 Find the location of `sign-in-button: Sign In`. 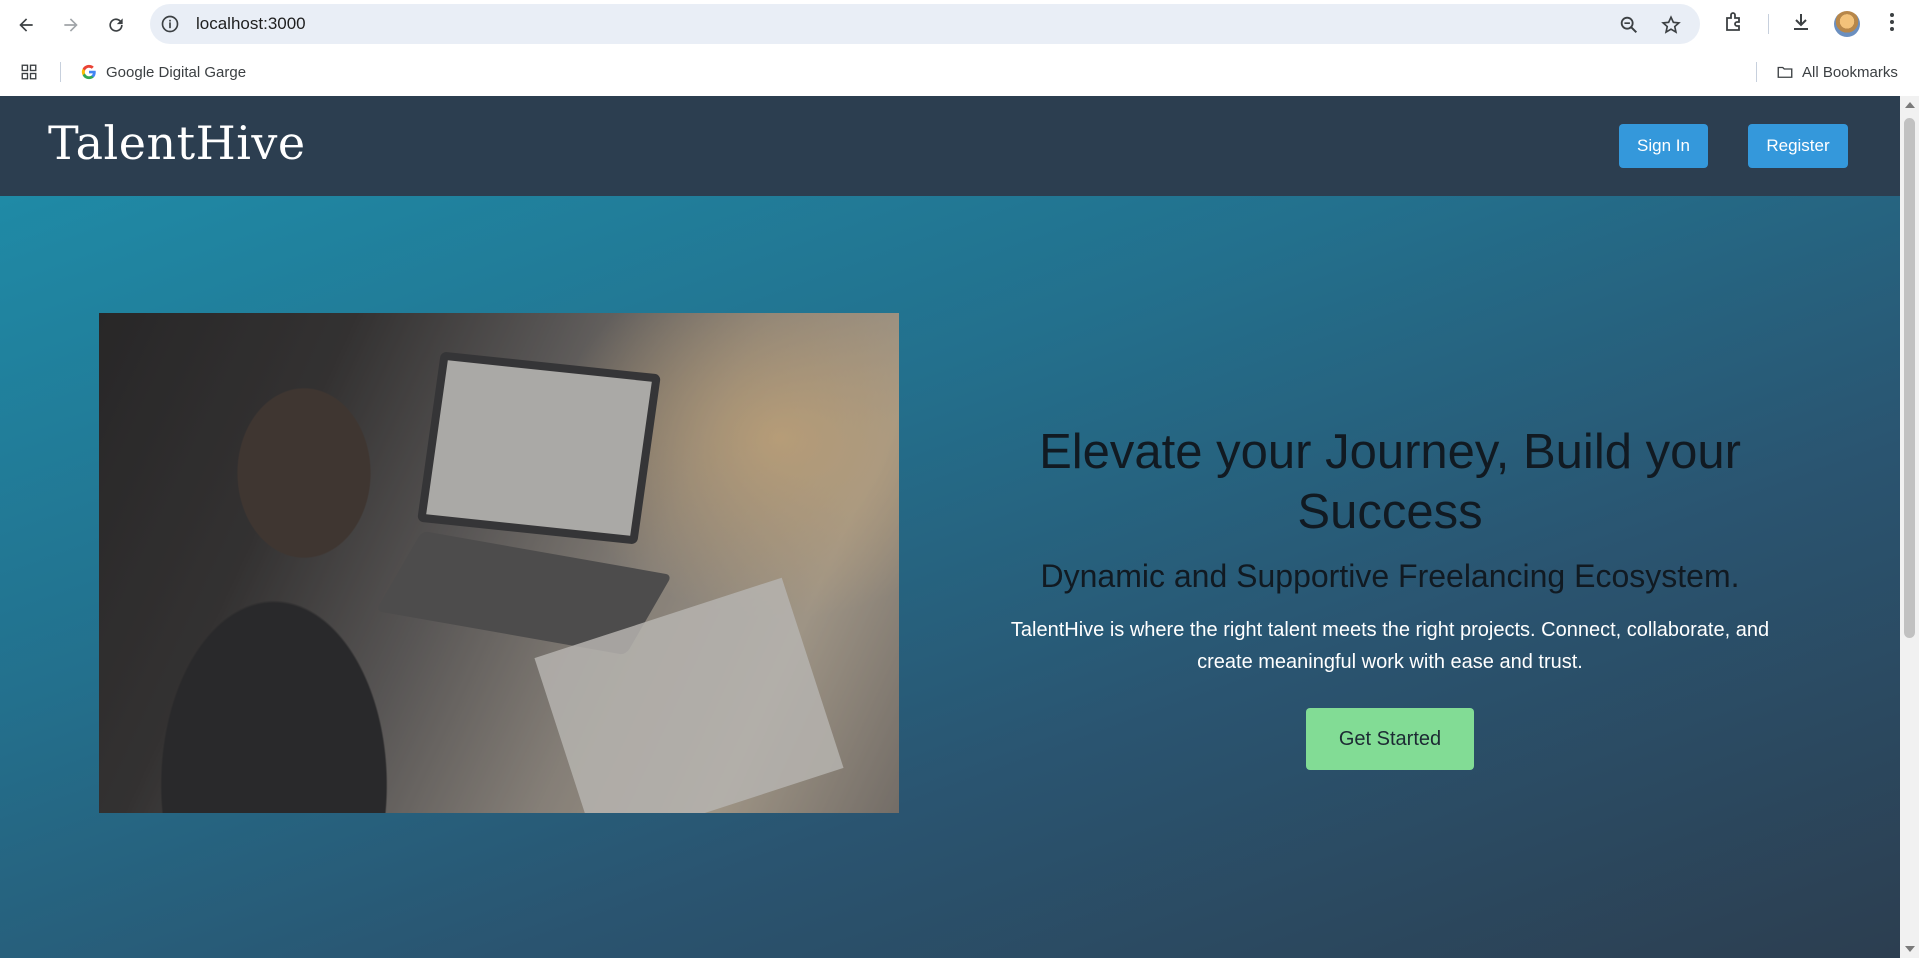

sign-in-button: Sign In is located at coordinates (1663, 146).